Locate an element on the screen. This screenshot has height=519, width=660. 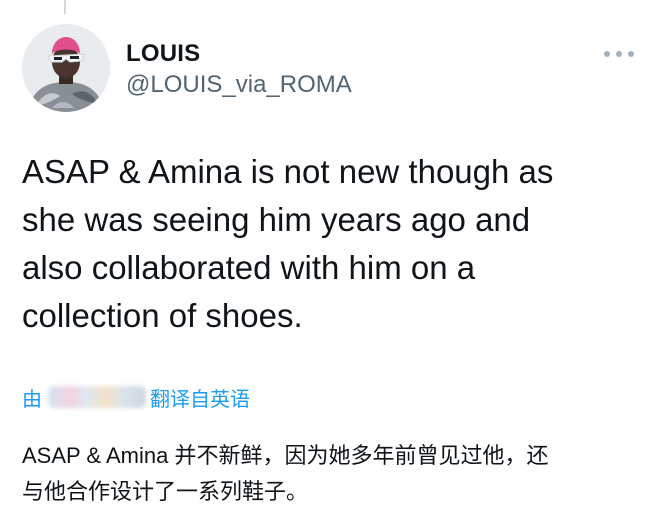
more-options-button is located at coordinates (619, 54).